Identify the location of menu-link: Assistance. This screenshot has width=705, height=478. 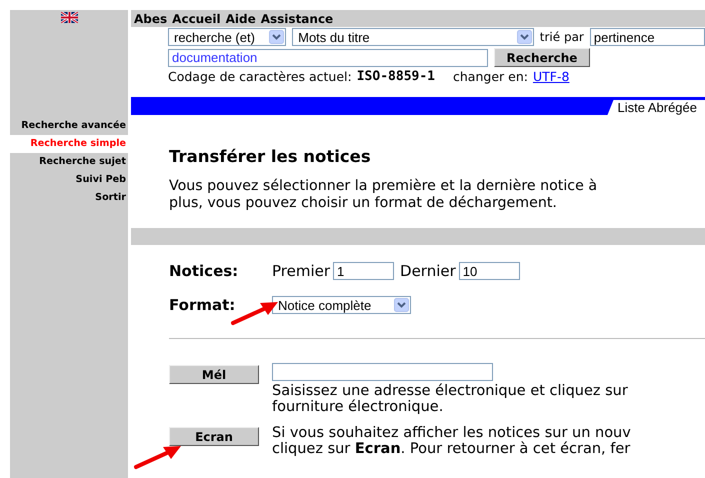
(297, 19).